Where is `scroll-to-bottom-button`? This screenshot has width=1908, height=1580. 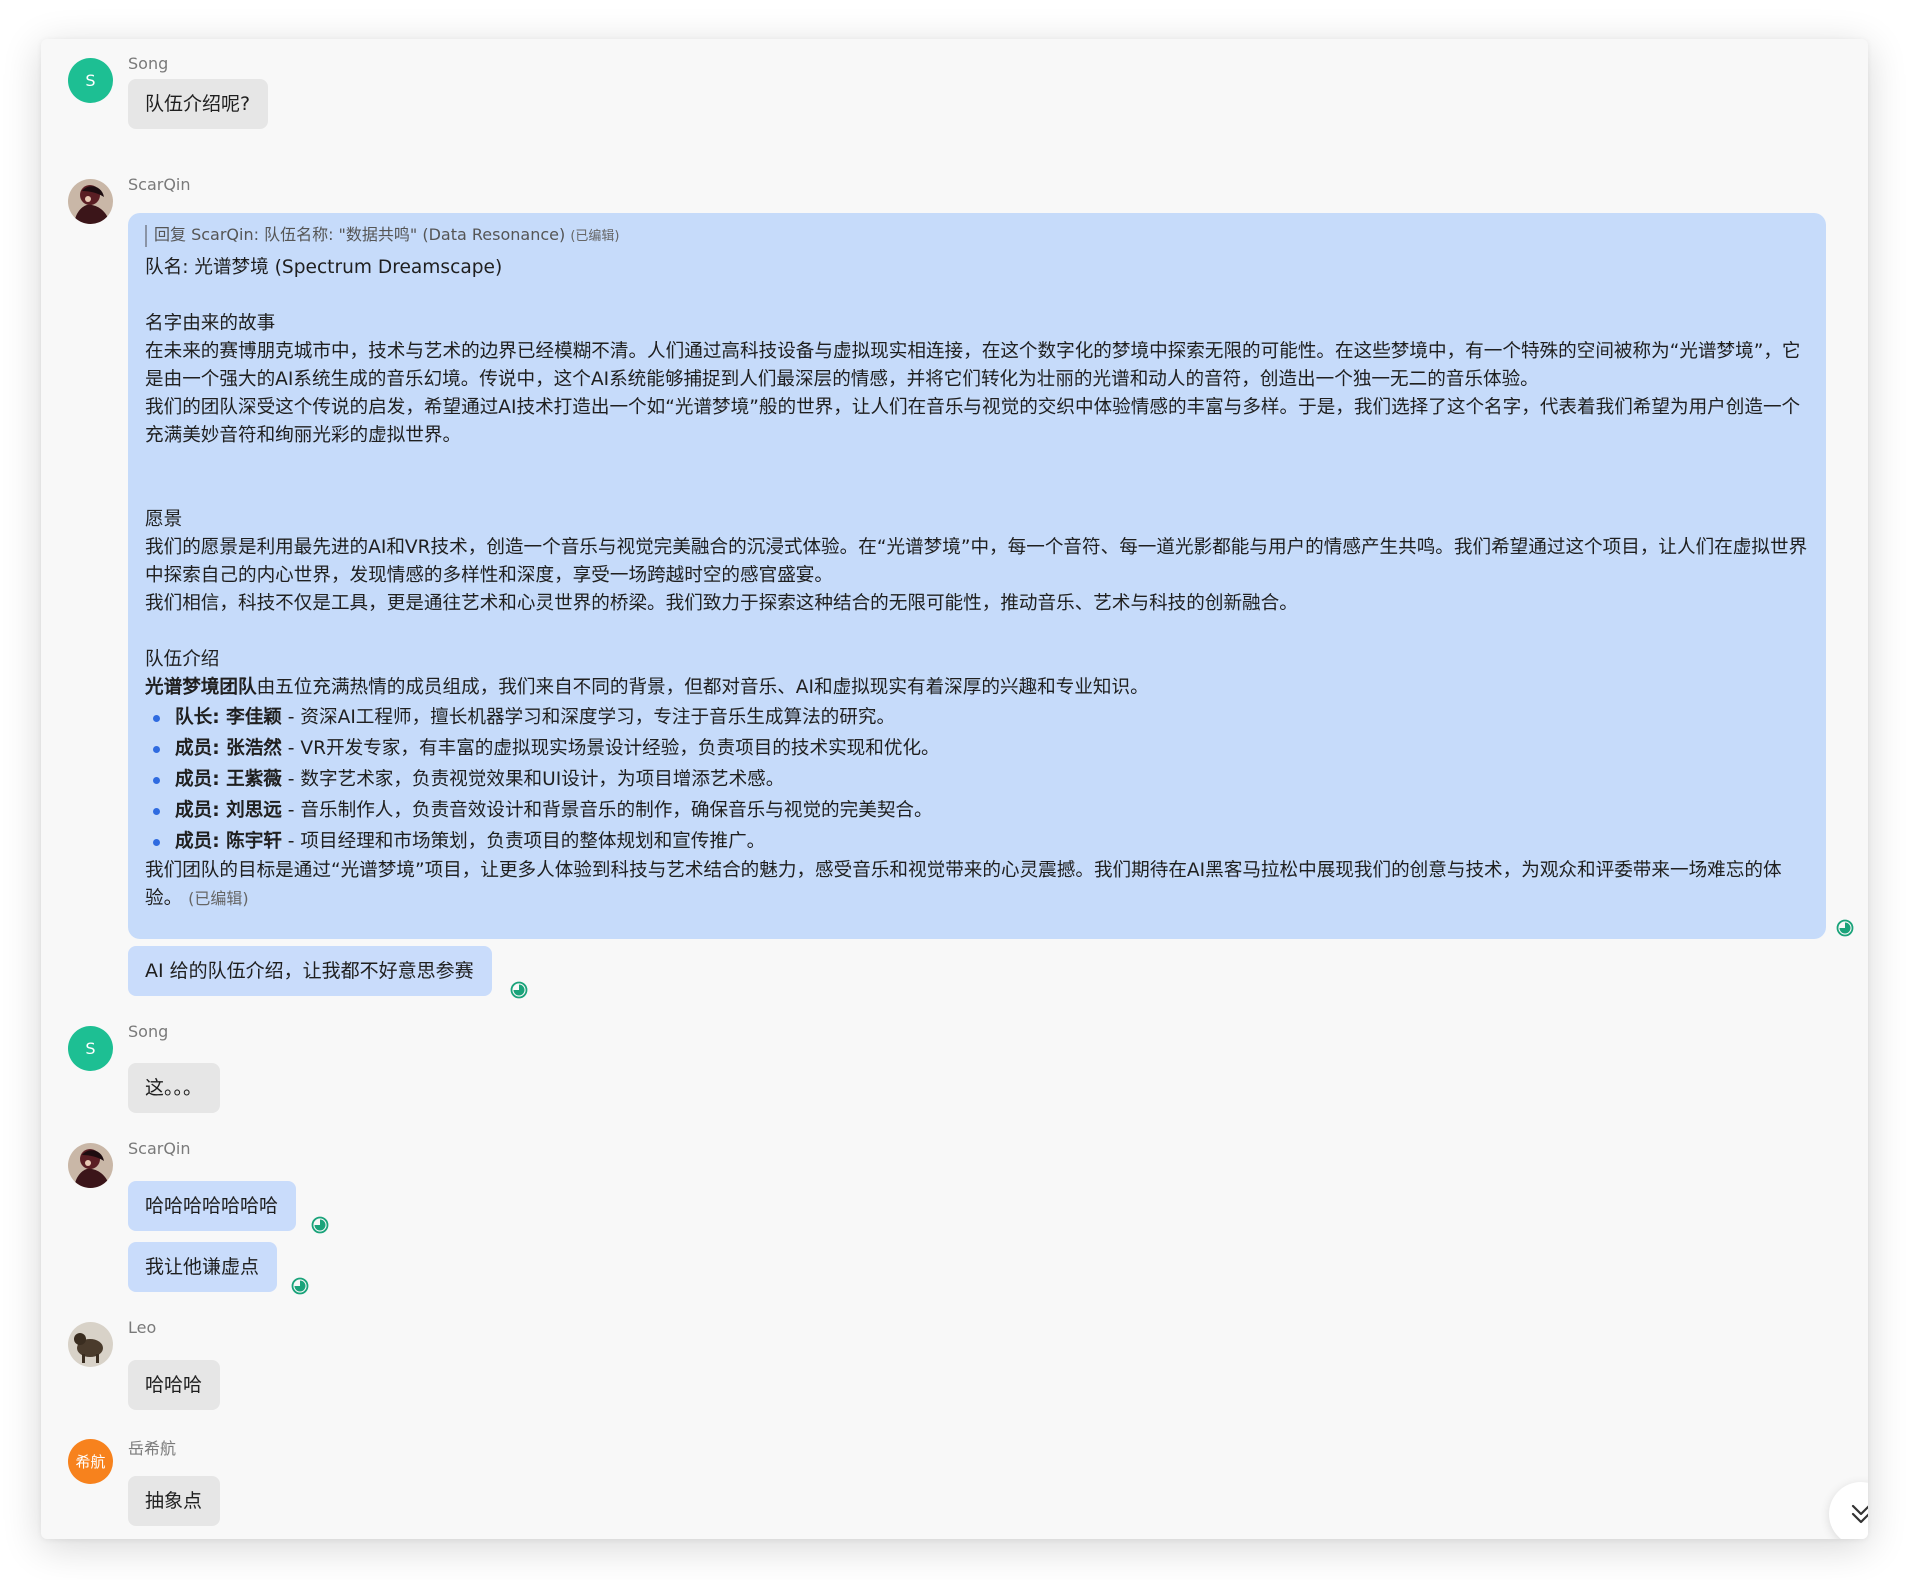 scroll-to-bottom-button is located at coordinates (1848, 1510).